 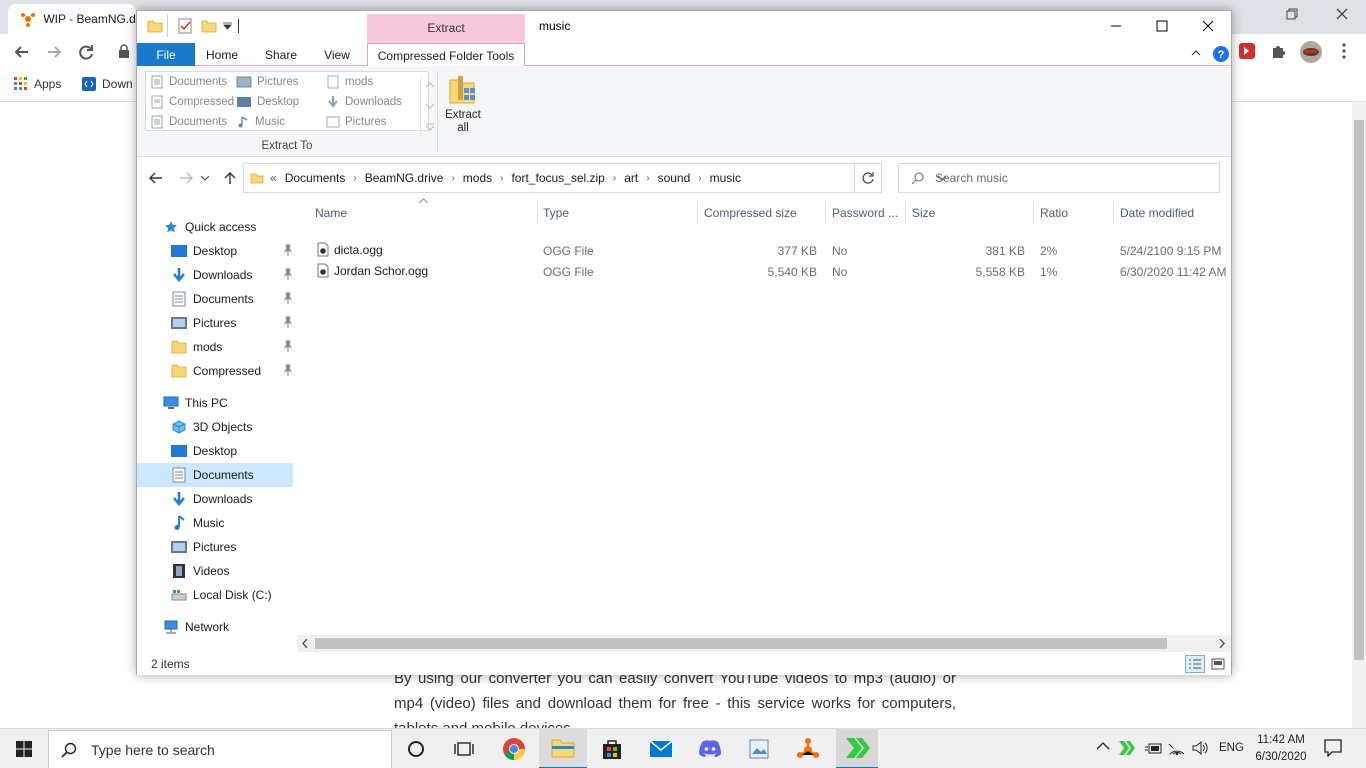 What do you see at coordinates (1279, 51) in the screenshot?
I see `extensions-puzzle-icon` at bounding box center [1279, 51].